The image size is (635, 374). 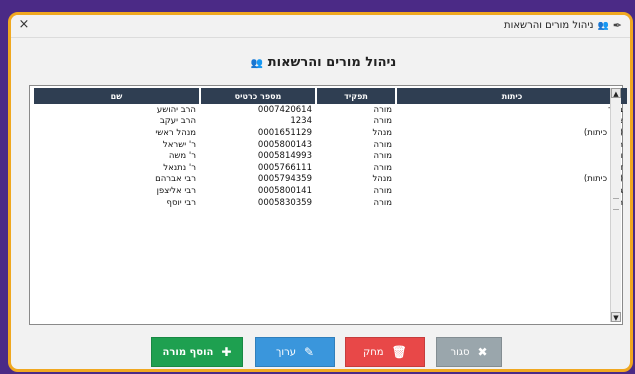 I want to click on cell-name: רבי אברהם, so click(x=175, y=179).